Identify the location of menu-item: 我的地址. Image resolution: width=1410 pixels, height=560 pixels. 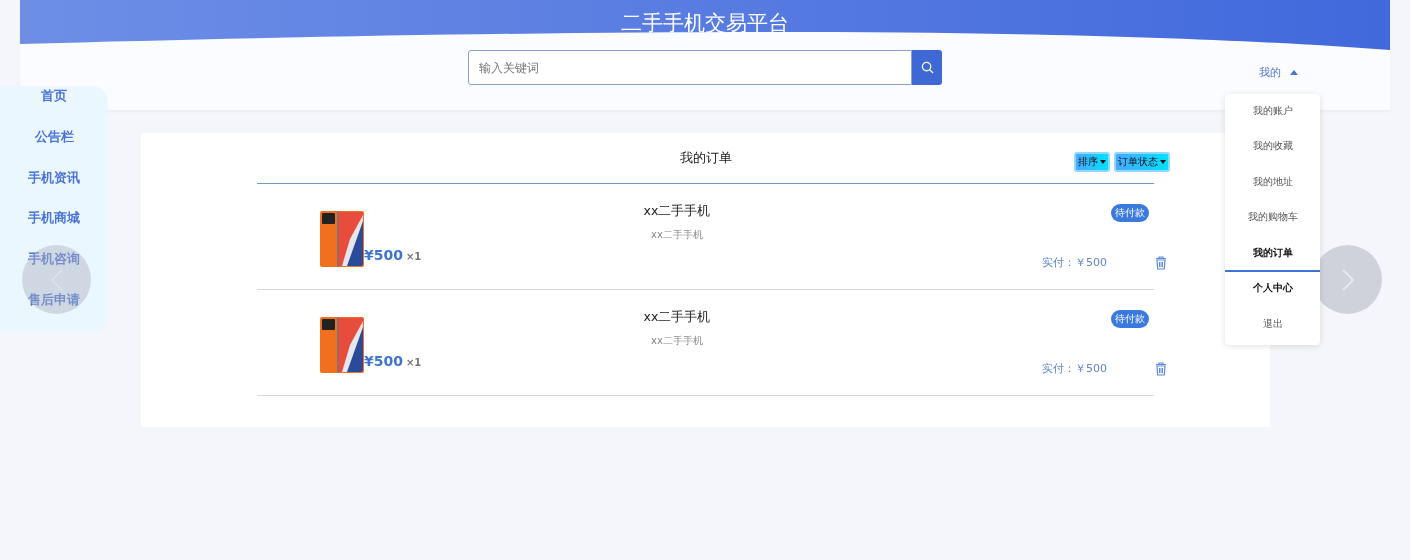
(1272, 183).